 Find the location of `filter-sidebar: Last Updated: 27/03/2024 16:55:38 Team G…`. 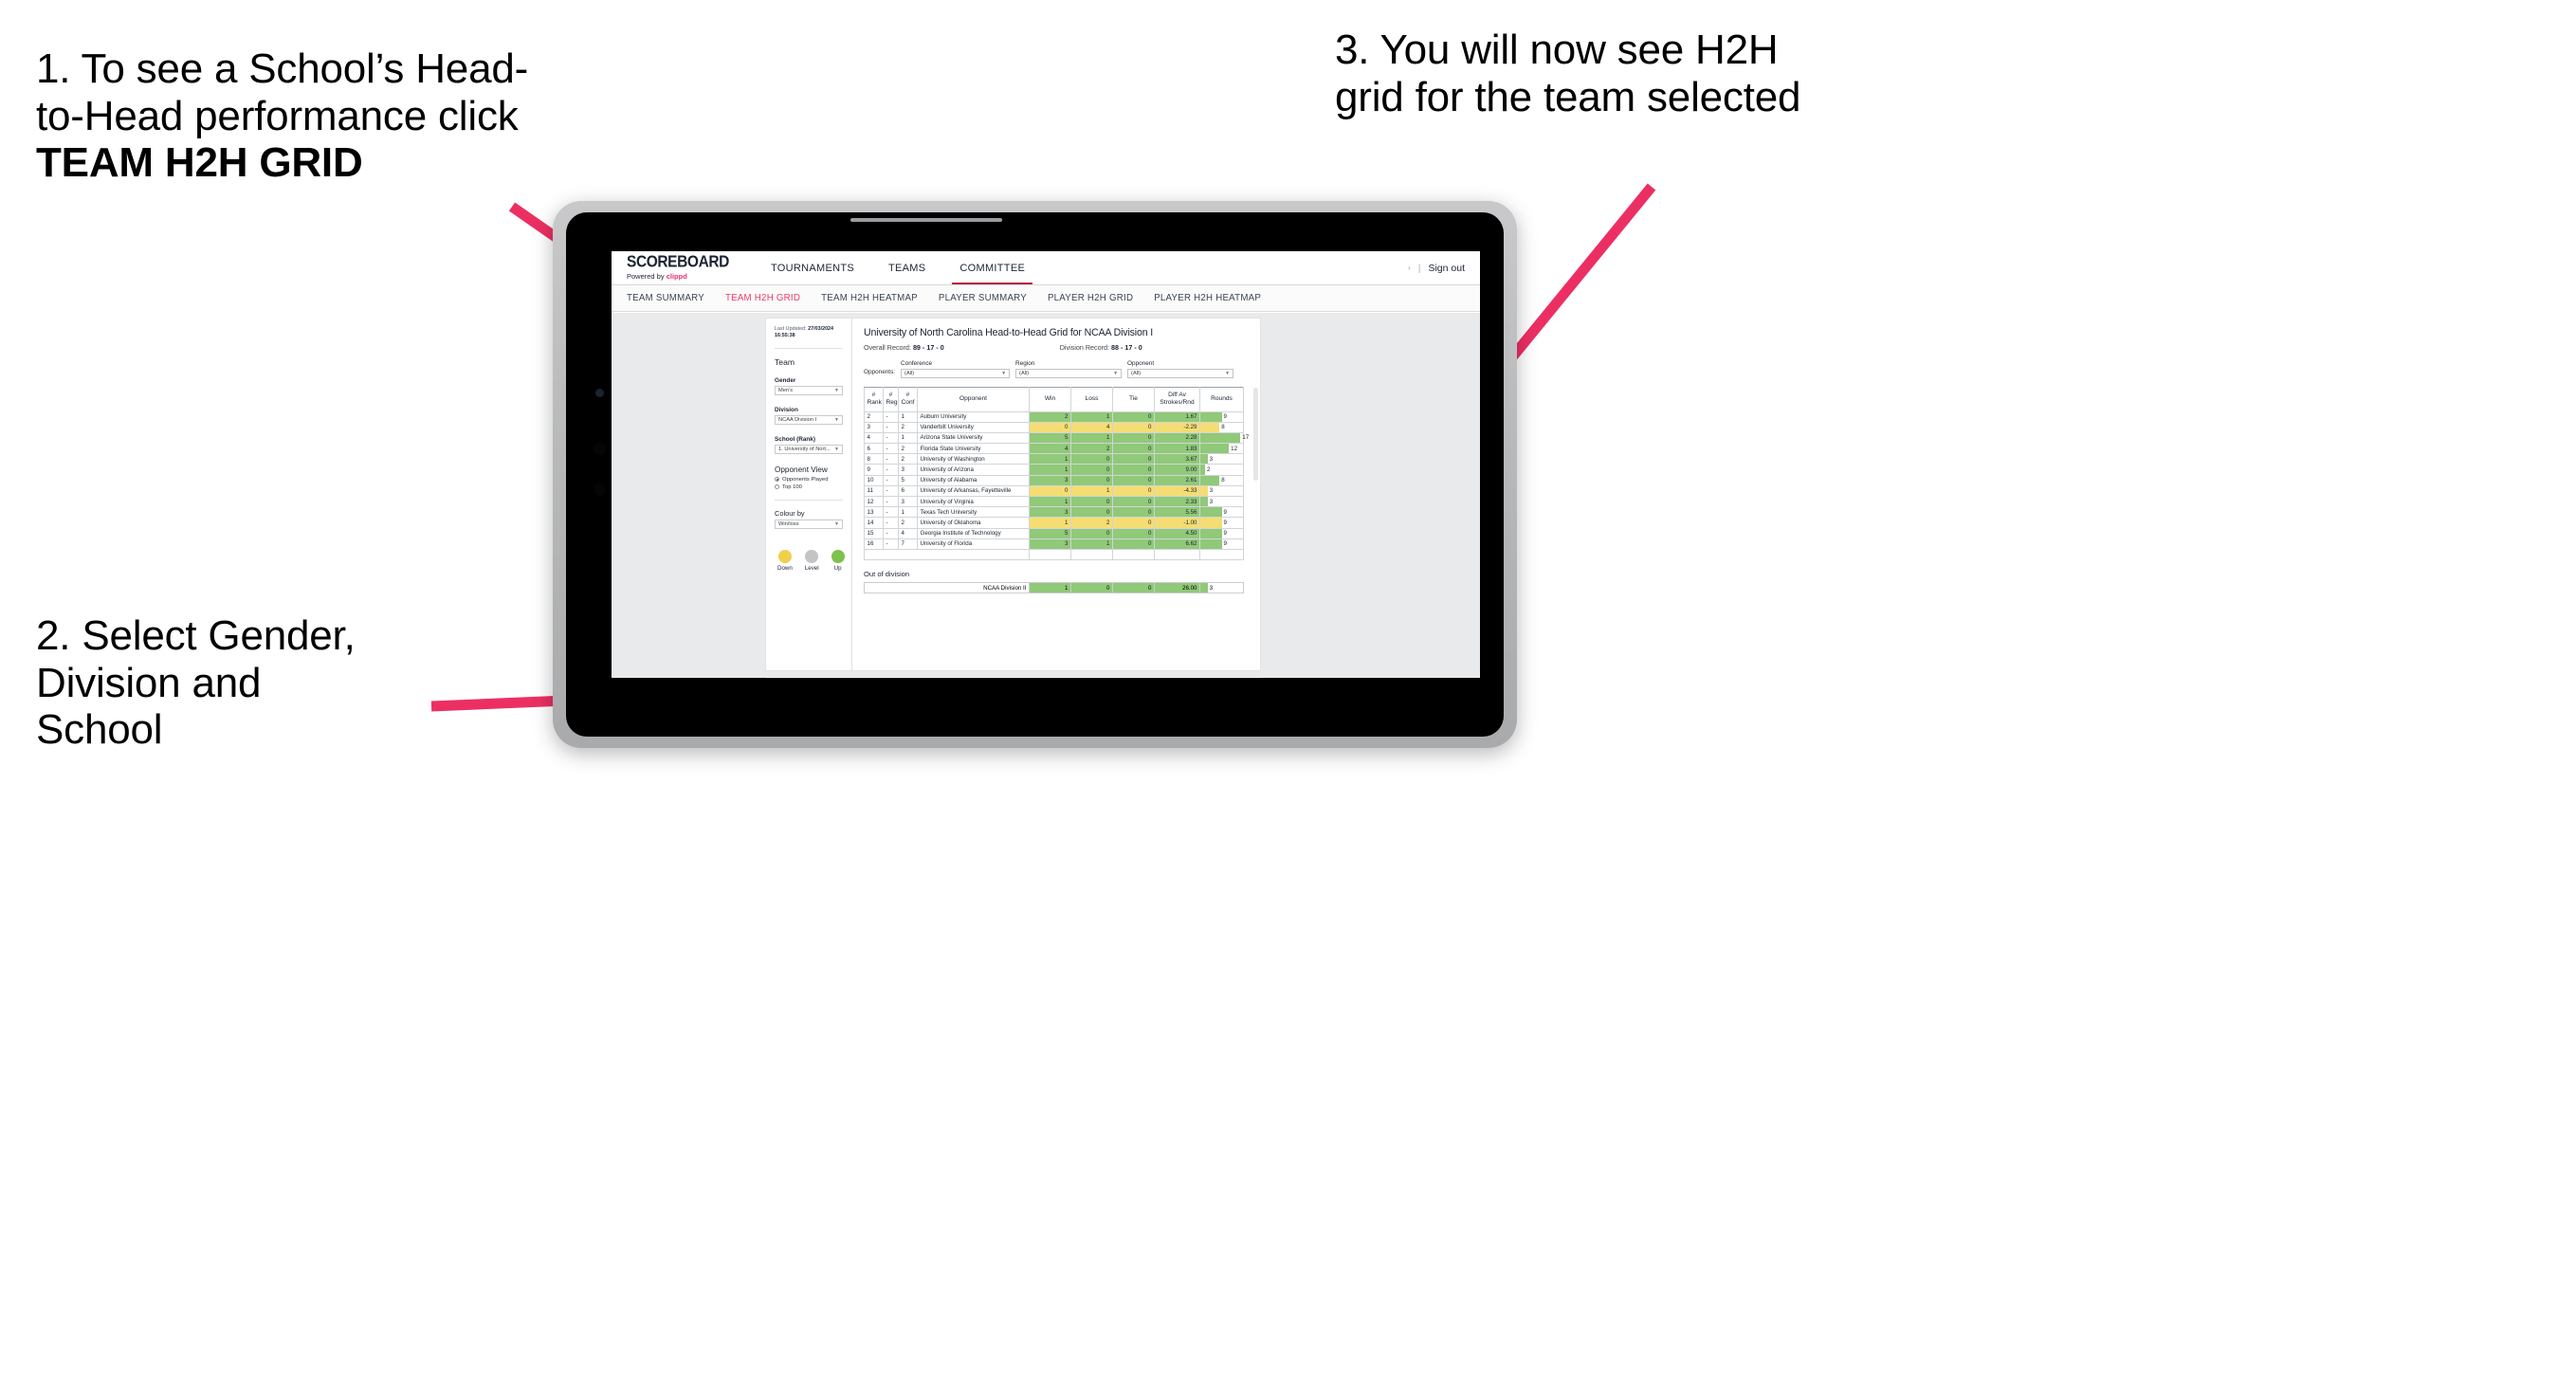

filter-sidebar: Last Updated: 27/03/2024 16:55:38 Team G… is located at coordinates (809, 494).